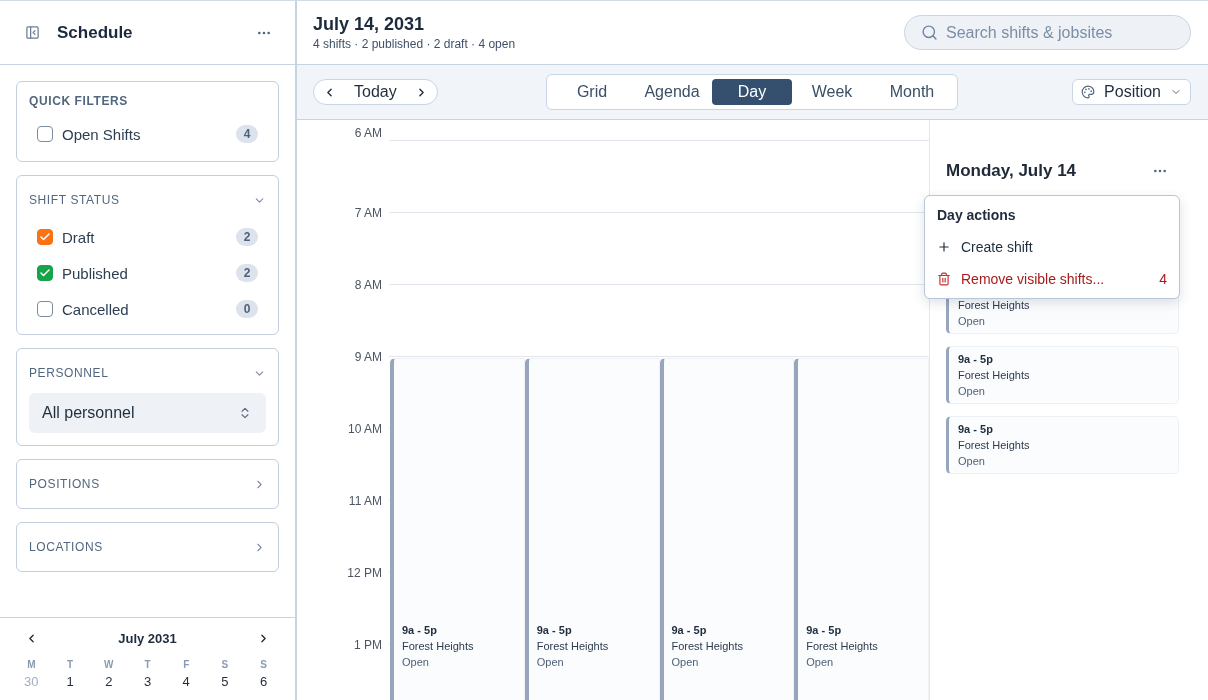 This screenshot has width=1208, height=700. What do you see at coordinates (147, 638) in the screenshot?
I see `month-label: July 2031` at bounding box center [147, 638].